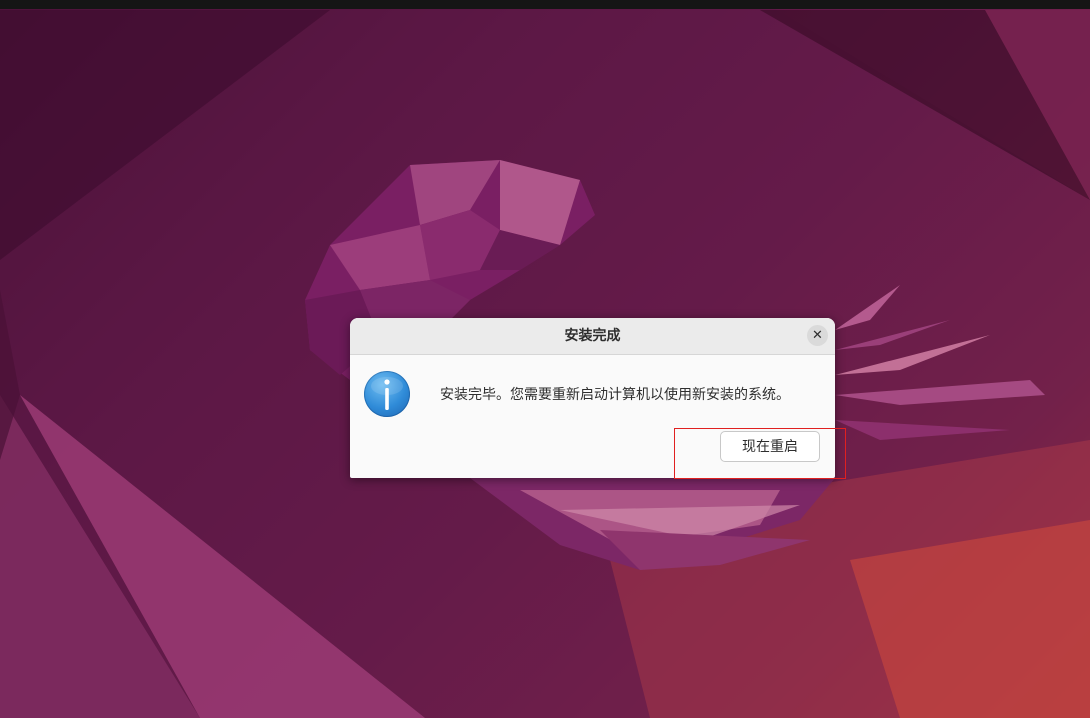 The image size is (1090, 718). What do you see at coordinates (387, 394) in the screenshot?
I see `info-icon` at bounding box center [387, 394].